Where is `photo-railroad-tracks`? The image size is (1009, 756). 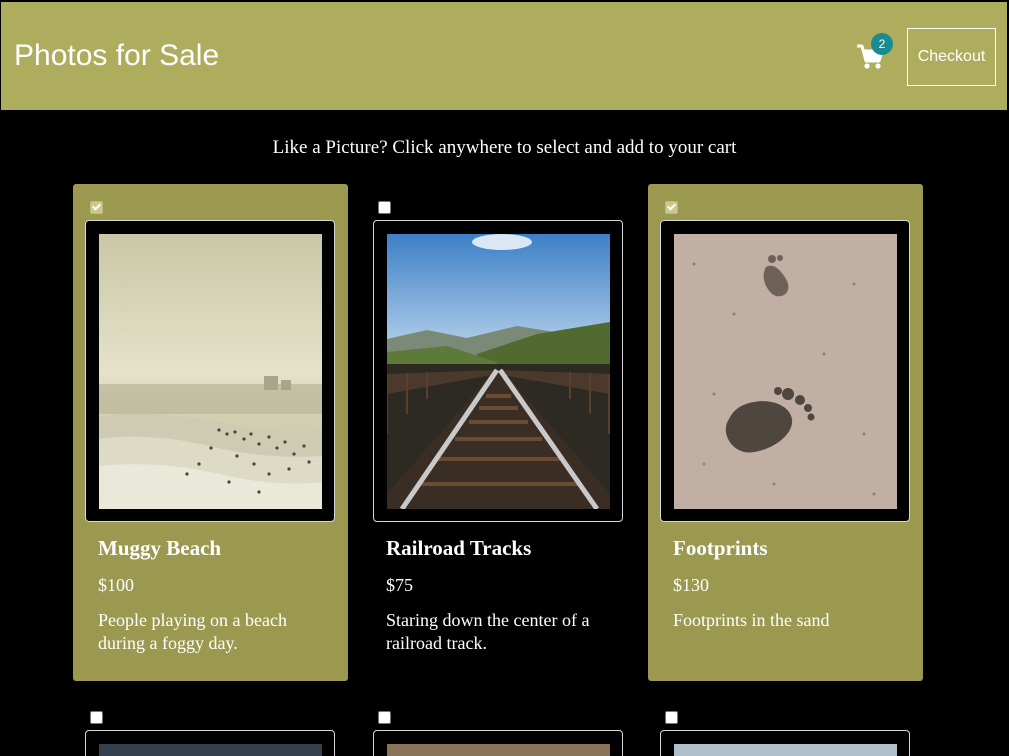 photo-railroad-tracks is located at coordinates (498, 371).